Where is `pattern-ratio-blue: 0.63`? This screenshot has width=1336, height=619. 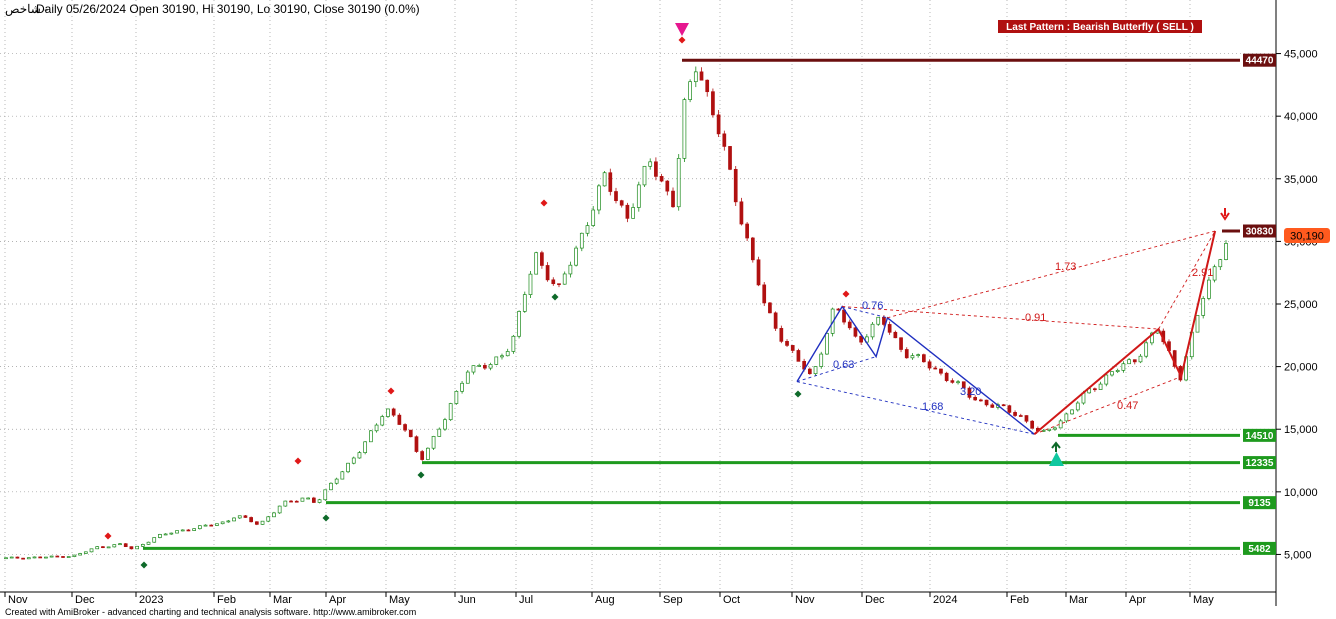
pattern-ratio-blue: 0.63 is located at coordinates (843, 365).